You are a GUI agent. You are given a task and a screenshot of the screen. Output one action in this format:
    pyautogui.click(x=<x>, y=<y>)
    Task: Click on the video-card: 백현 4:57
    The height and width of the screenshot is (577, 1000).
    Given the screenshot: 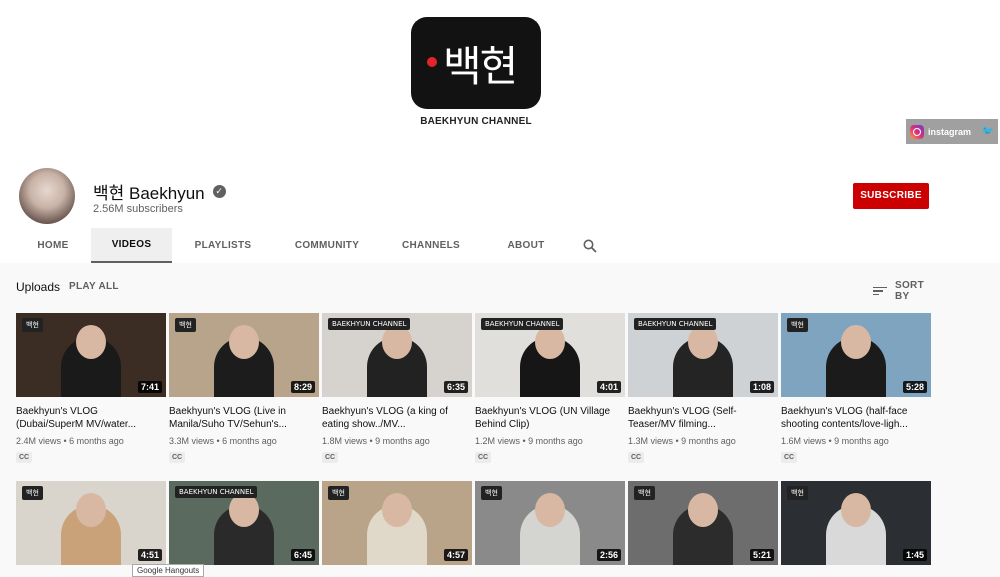 What is the action you would take?
    pyautogui.click(x=397, y=523)
    